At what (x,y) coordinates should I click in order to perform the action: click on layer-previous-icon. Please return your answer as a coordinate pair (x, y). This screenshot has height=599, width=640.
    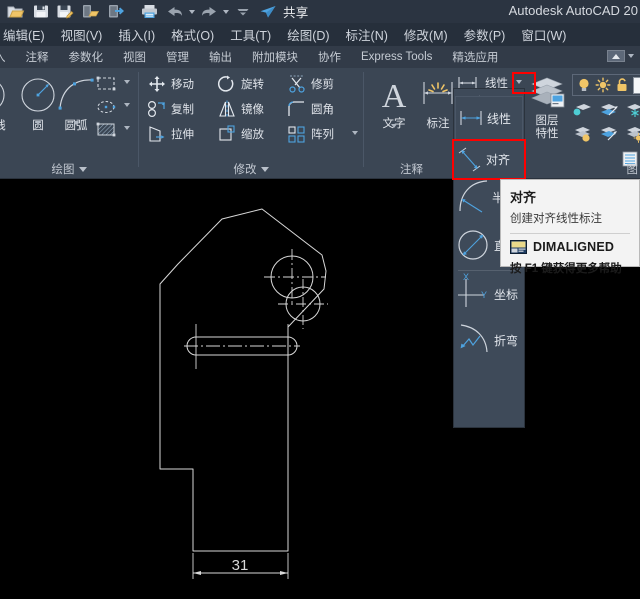
    Looking at the image, I should click on (632, 134).